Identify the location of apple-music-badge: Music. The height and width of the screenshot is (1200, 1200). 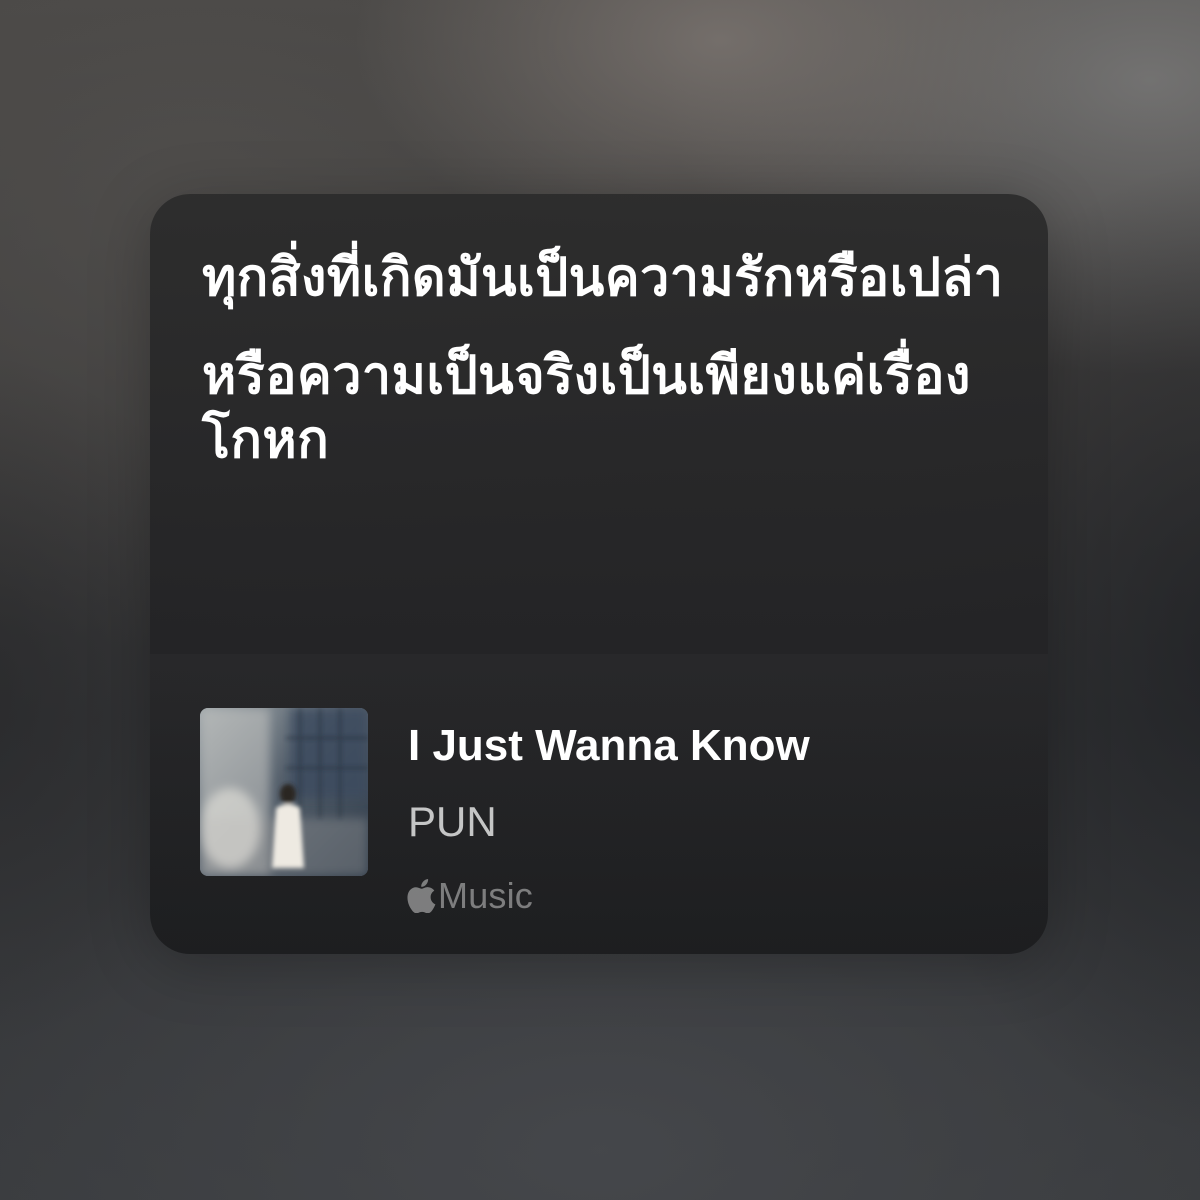
(469, 896).